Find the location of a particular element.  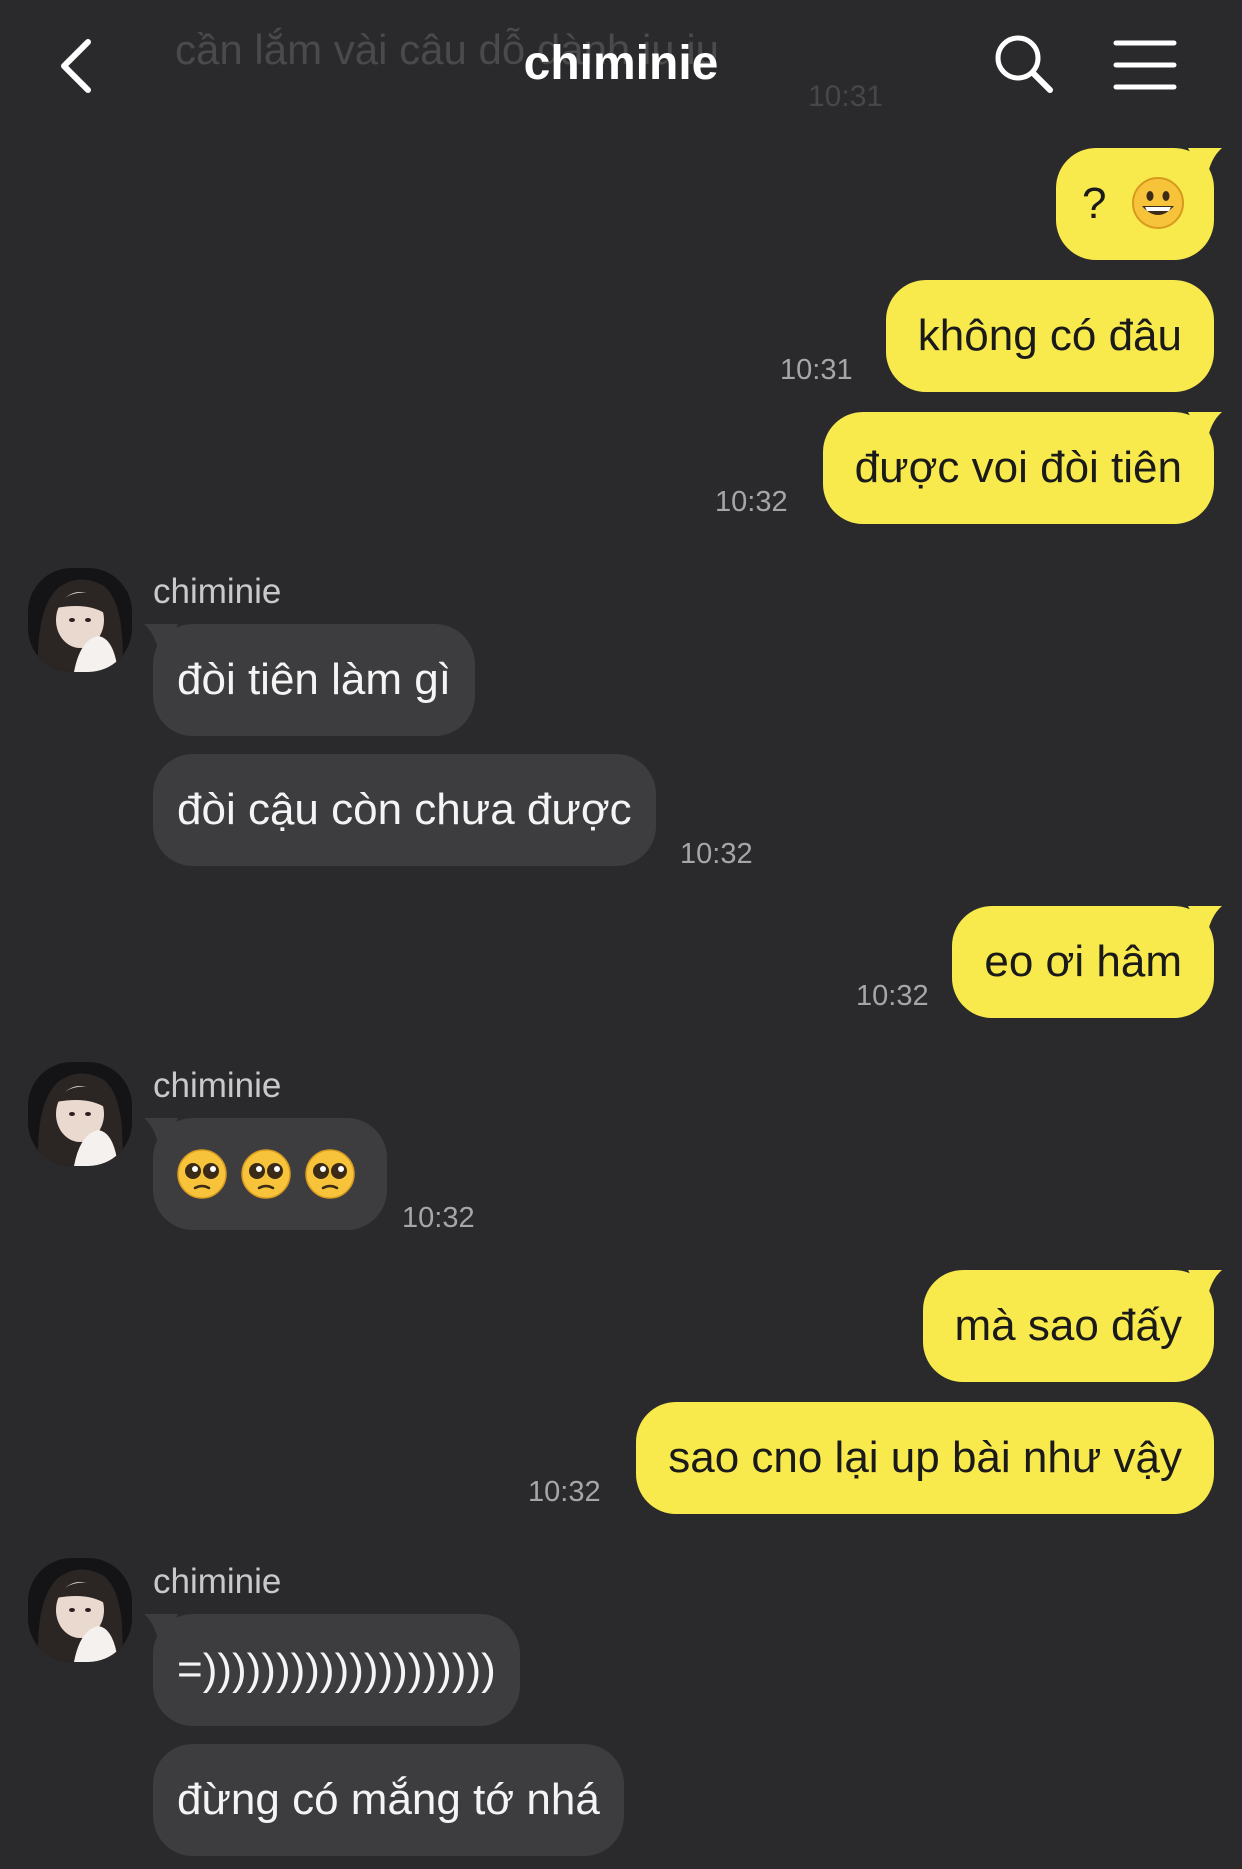

hamburger-menu-icon is located at coordinates (1145, 65).